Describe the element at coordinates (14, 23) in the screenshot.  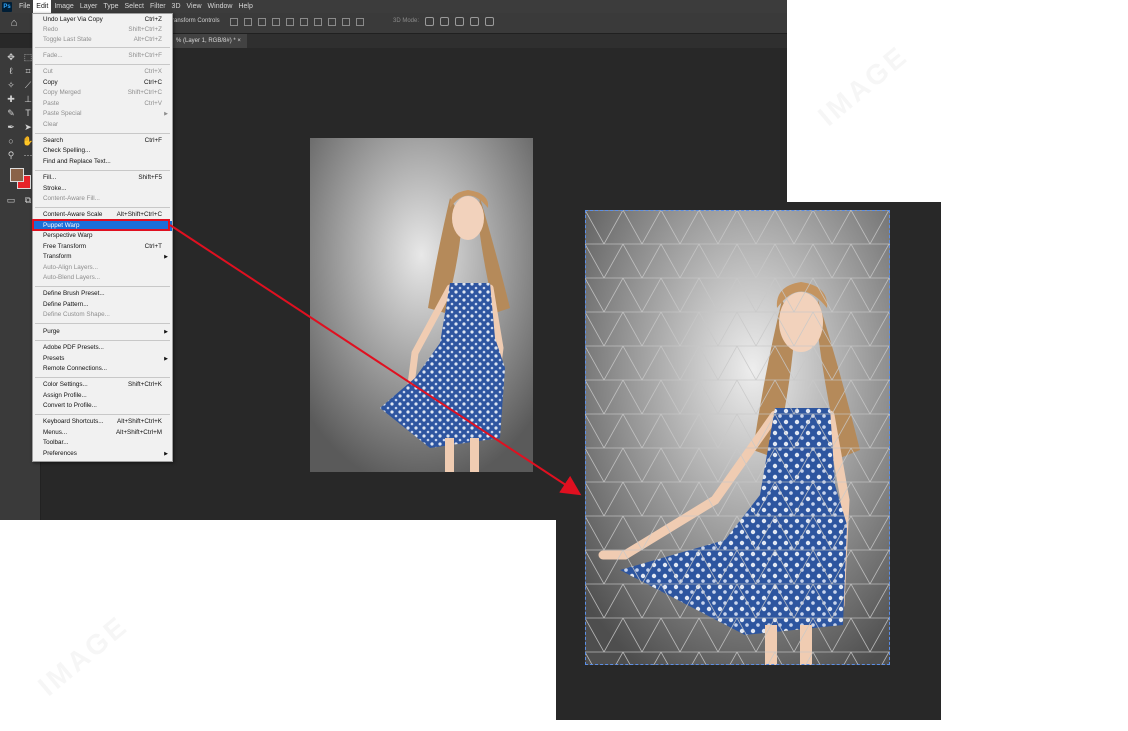
I see `home-icon: ⌂` at that location.